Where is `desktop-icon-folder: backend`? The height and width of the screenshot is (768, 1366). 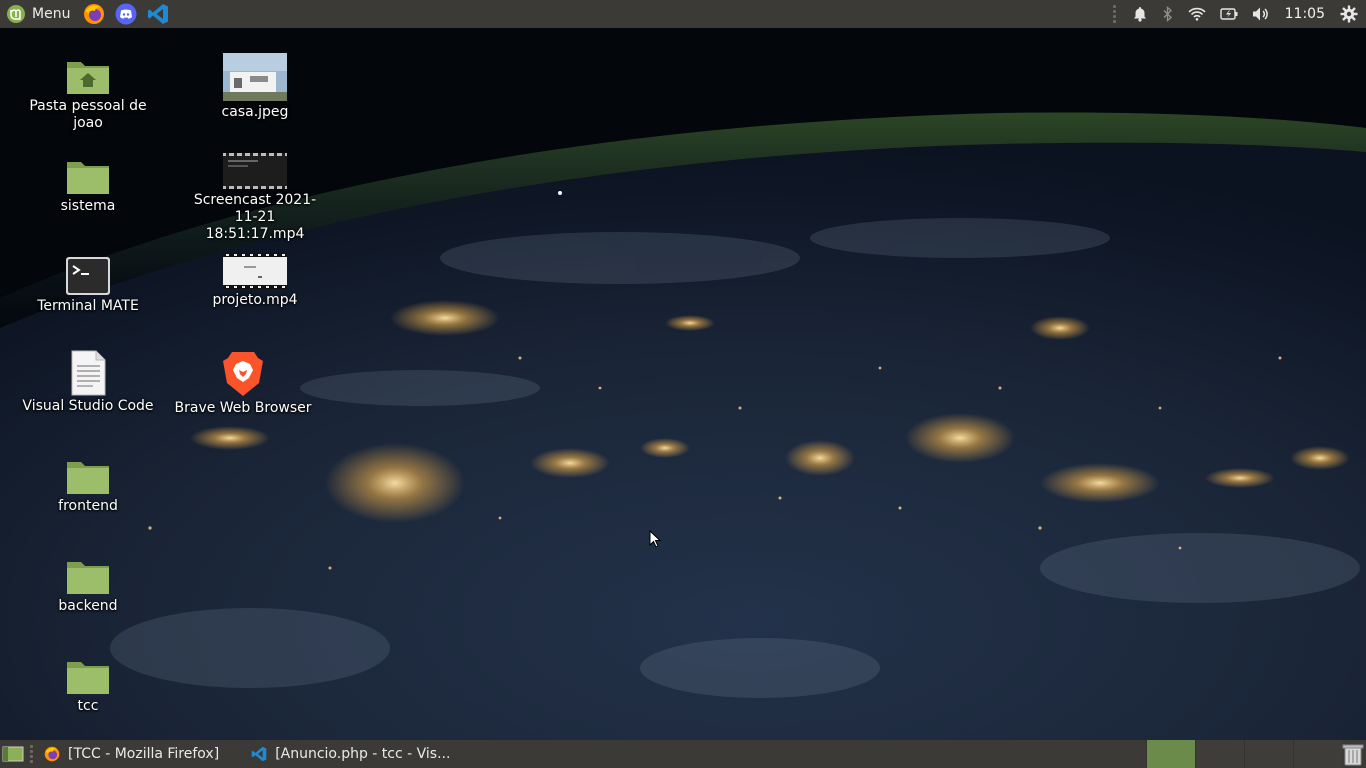
desktop-icon-folder: backend is located at coordinates (88, 585).